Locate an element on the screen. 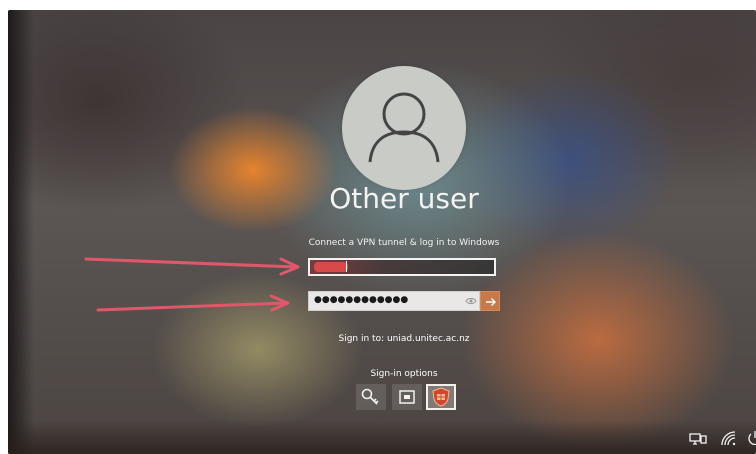  pin-icon is located at coordinates (407, 397).